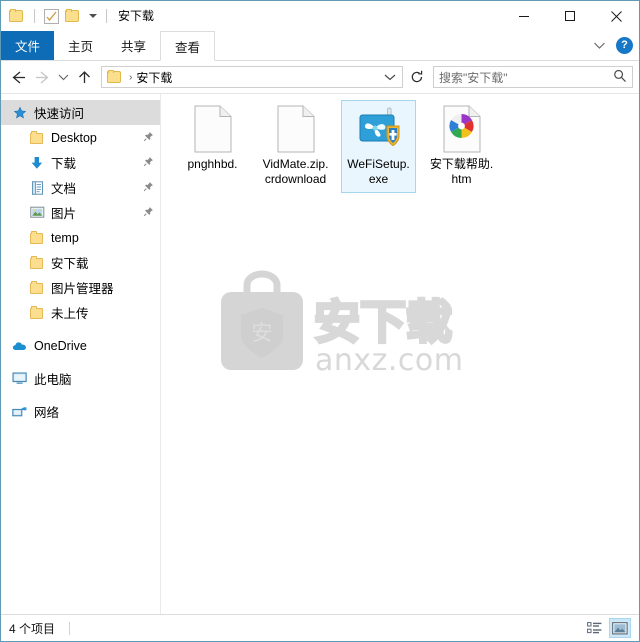 The height and width of the screenshot is (642, 640). Describe the element at coordinates (252, 77) in the screenshot. I see `address-path-box: › 安下载` at that location.